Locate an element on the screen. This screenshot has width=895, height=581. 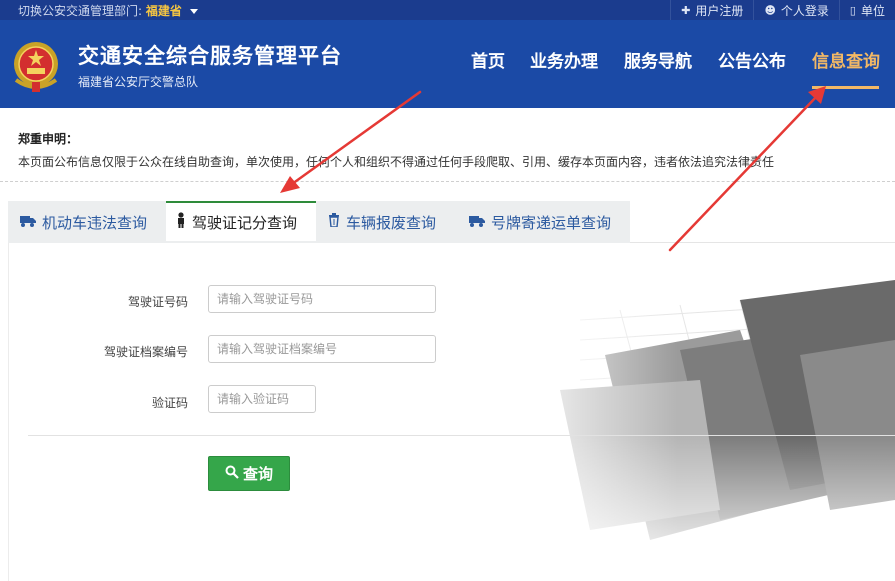
tab-plate-delivery: 号牌寄递运单查询 is located at coordinates (540, 222).